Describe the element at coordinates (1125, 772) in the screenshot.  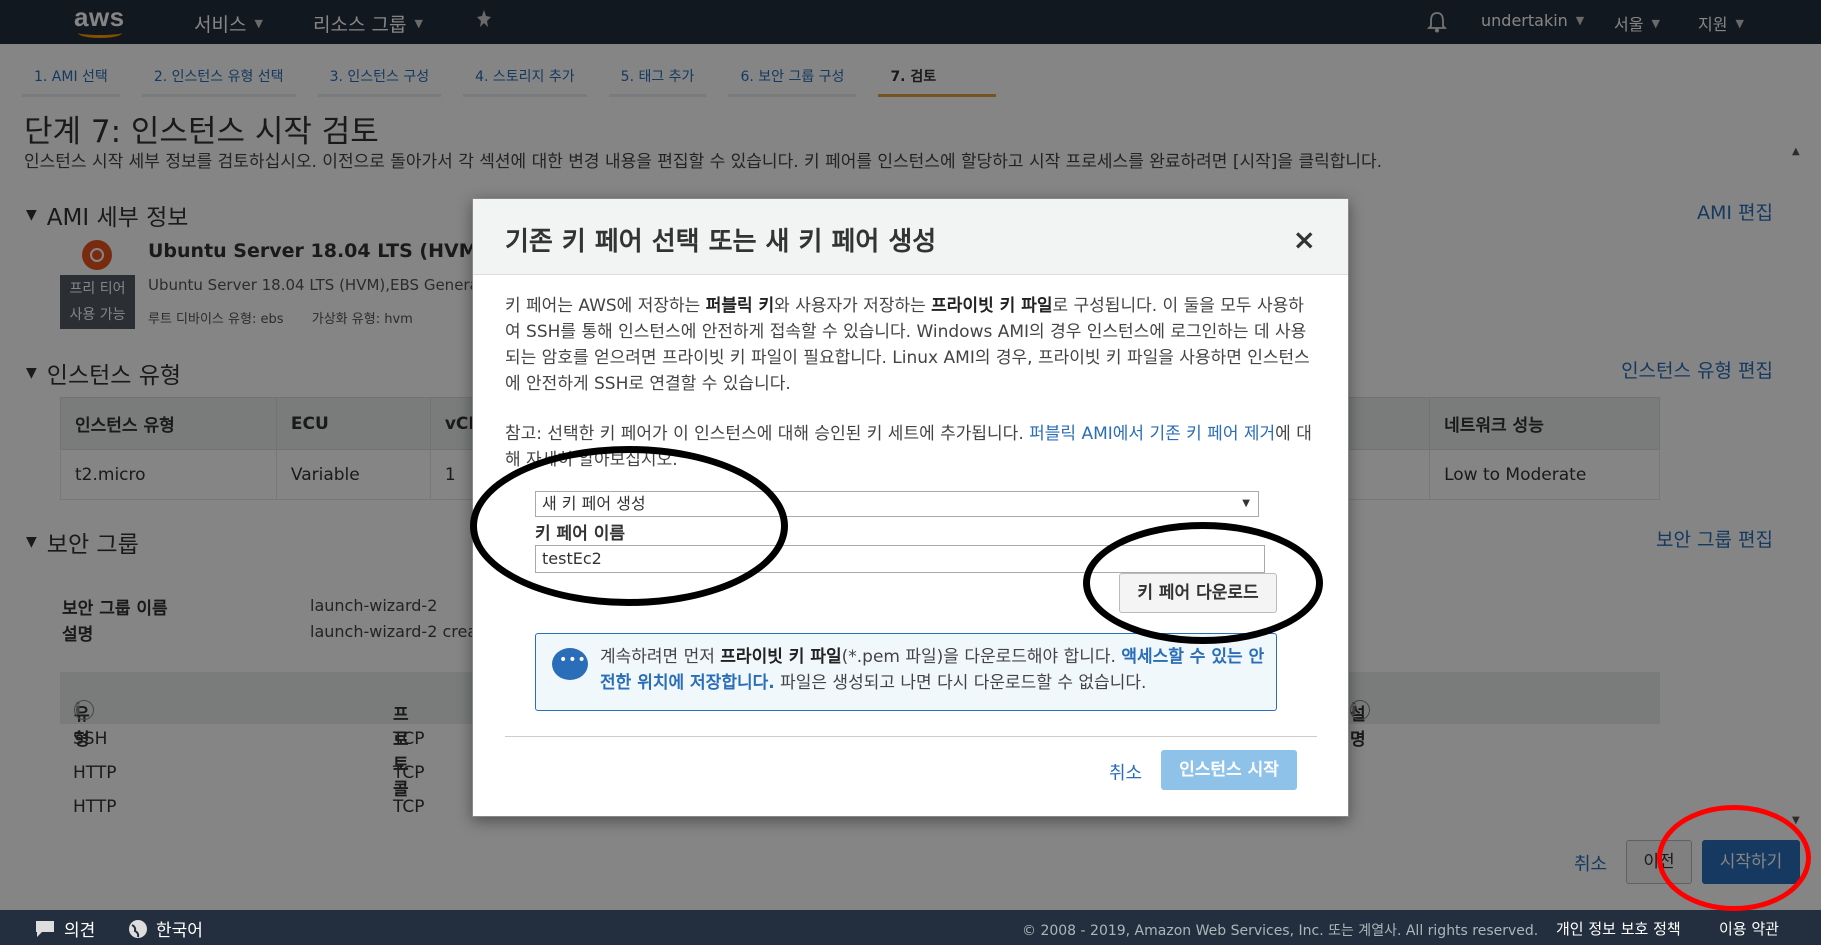
I see `modal-cancel-button: 취소` at that location.